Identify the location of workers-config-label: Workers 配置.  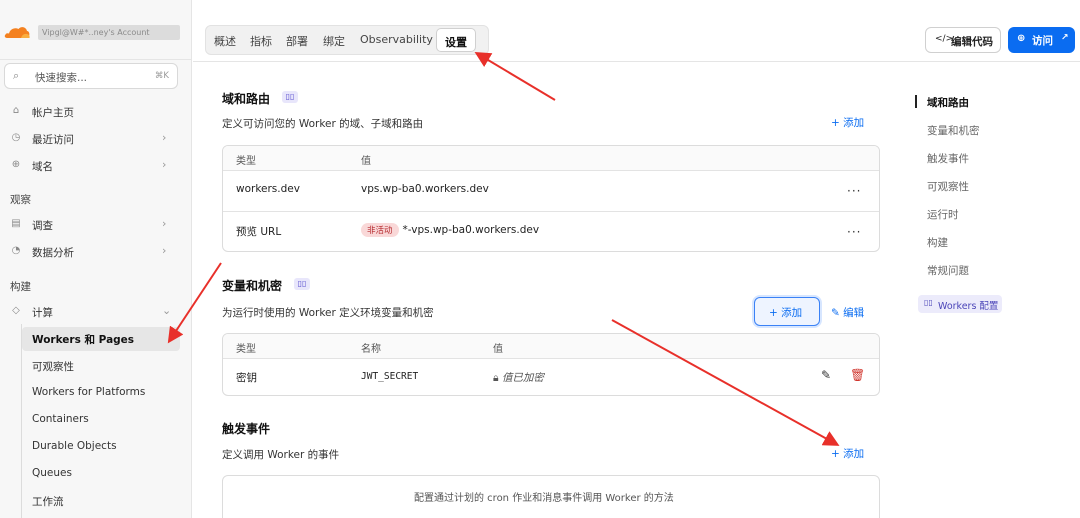
(968, 306).